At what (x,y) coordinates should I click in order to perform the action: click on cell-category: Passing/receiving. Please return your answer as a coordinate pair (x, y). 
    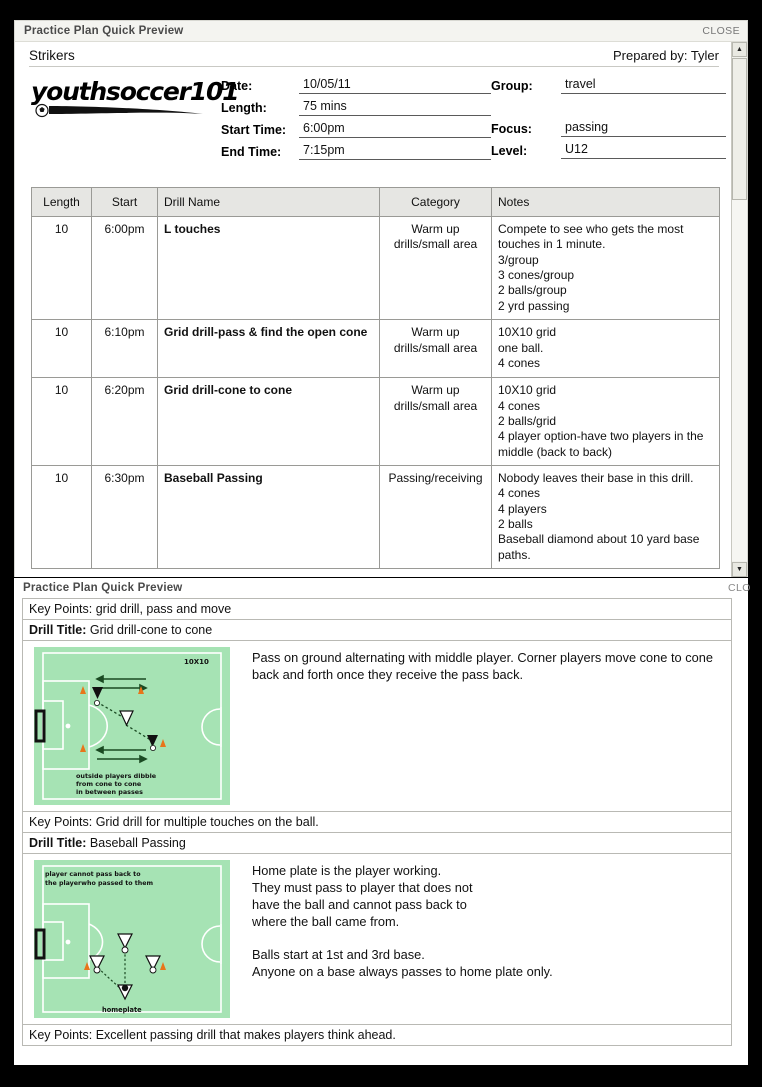
    Looking at the image, I should click on (435, 517).